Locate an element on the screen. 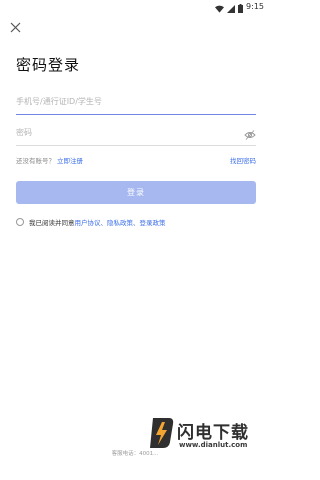  signal-icon is located at coordinates (231, 8).